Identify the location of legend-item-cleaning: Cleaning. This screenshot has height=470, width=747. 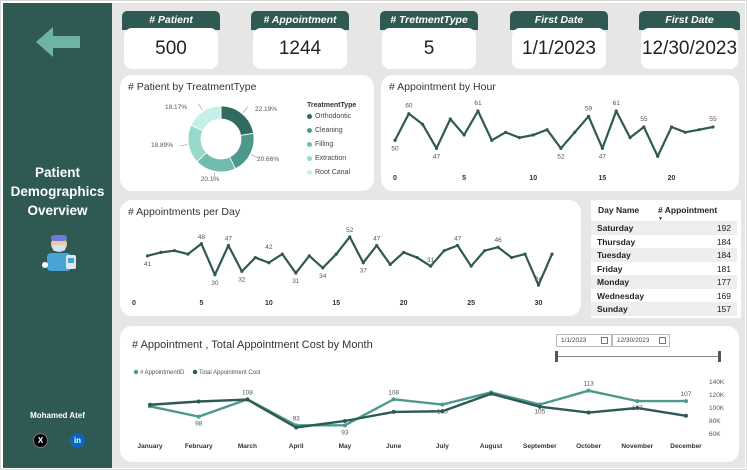
(325, 130).